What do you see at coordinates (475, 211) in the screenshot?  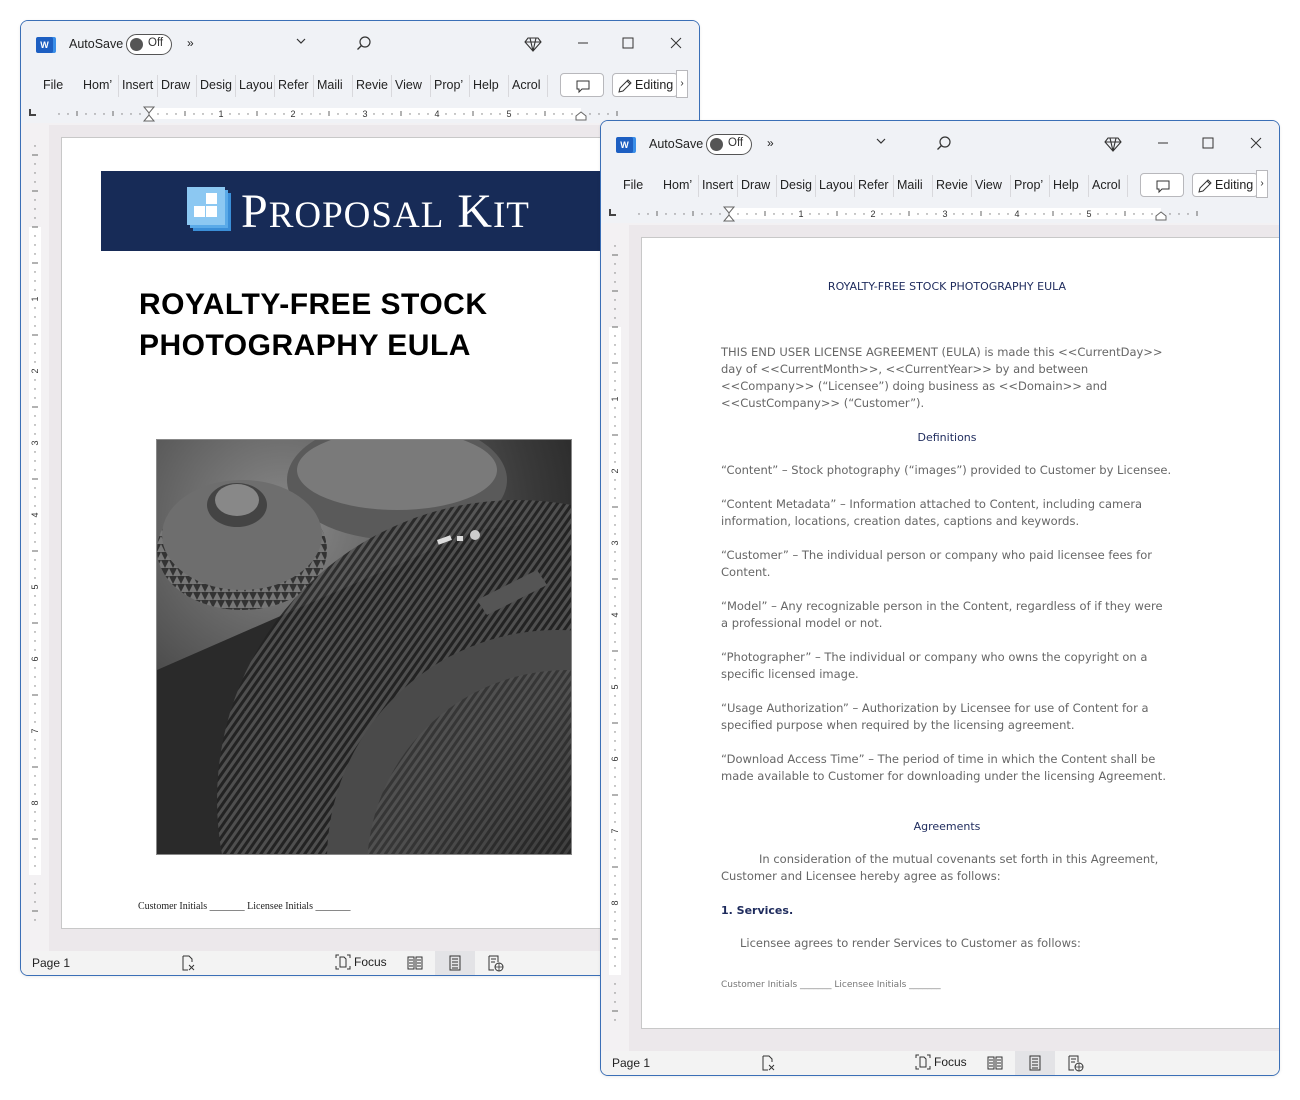 I see `brand-initial: K` at bounding box center [475, 211].